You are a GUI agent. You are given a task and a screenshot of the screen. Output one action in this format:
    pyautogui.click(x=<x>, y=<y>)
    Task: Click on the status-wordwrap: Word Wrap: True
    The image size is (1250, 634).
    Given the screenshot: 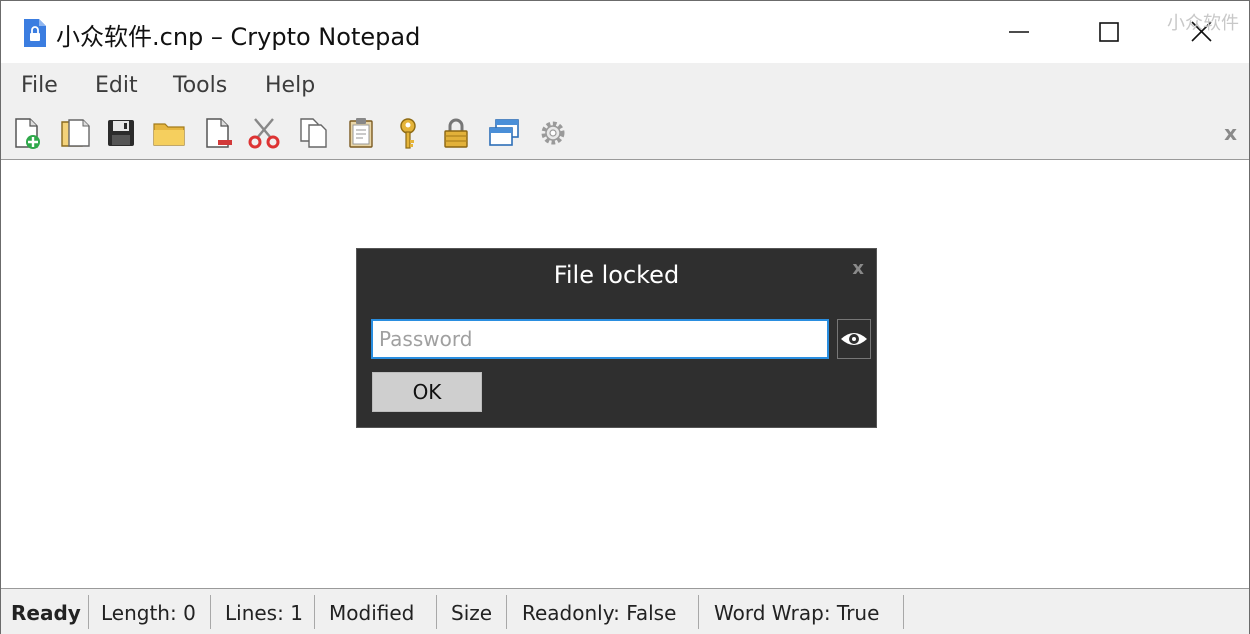 What is the action you would take?
    pyautogui.click(x=797, y=613)
    